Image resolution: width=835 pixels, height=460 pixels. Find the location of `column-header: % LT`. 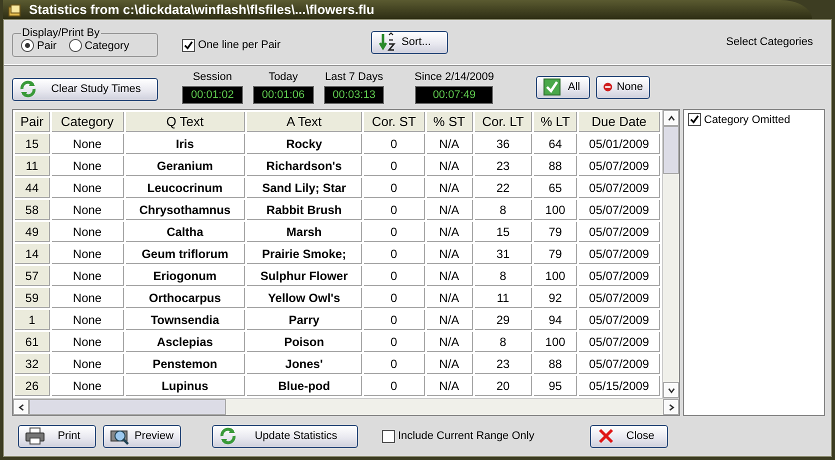

column-header: % LT is located at coordinates (556, 122).